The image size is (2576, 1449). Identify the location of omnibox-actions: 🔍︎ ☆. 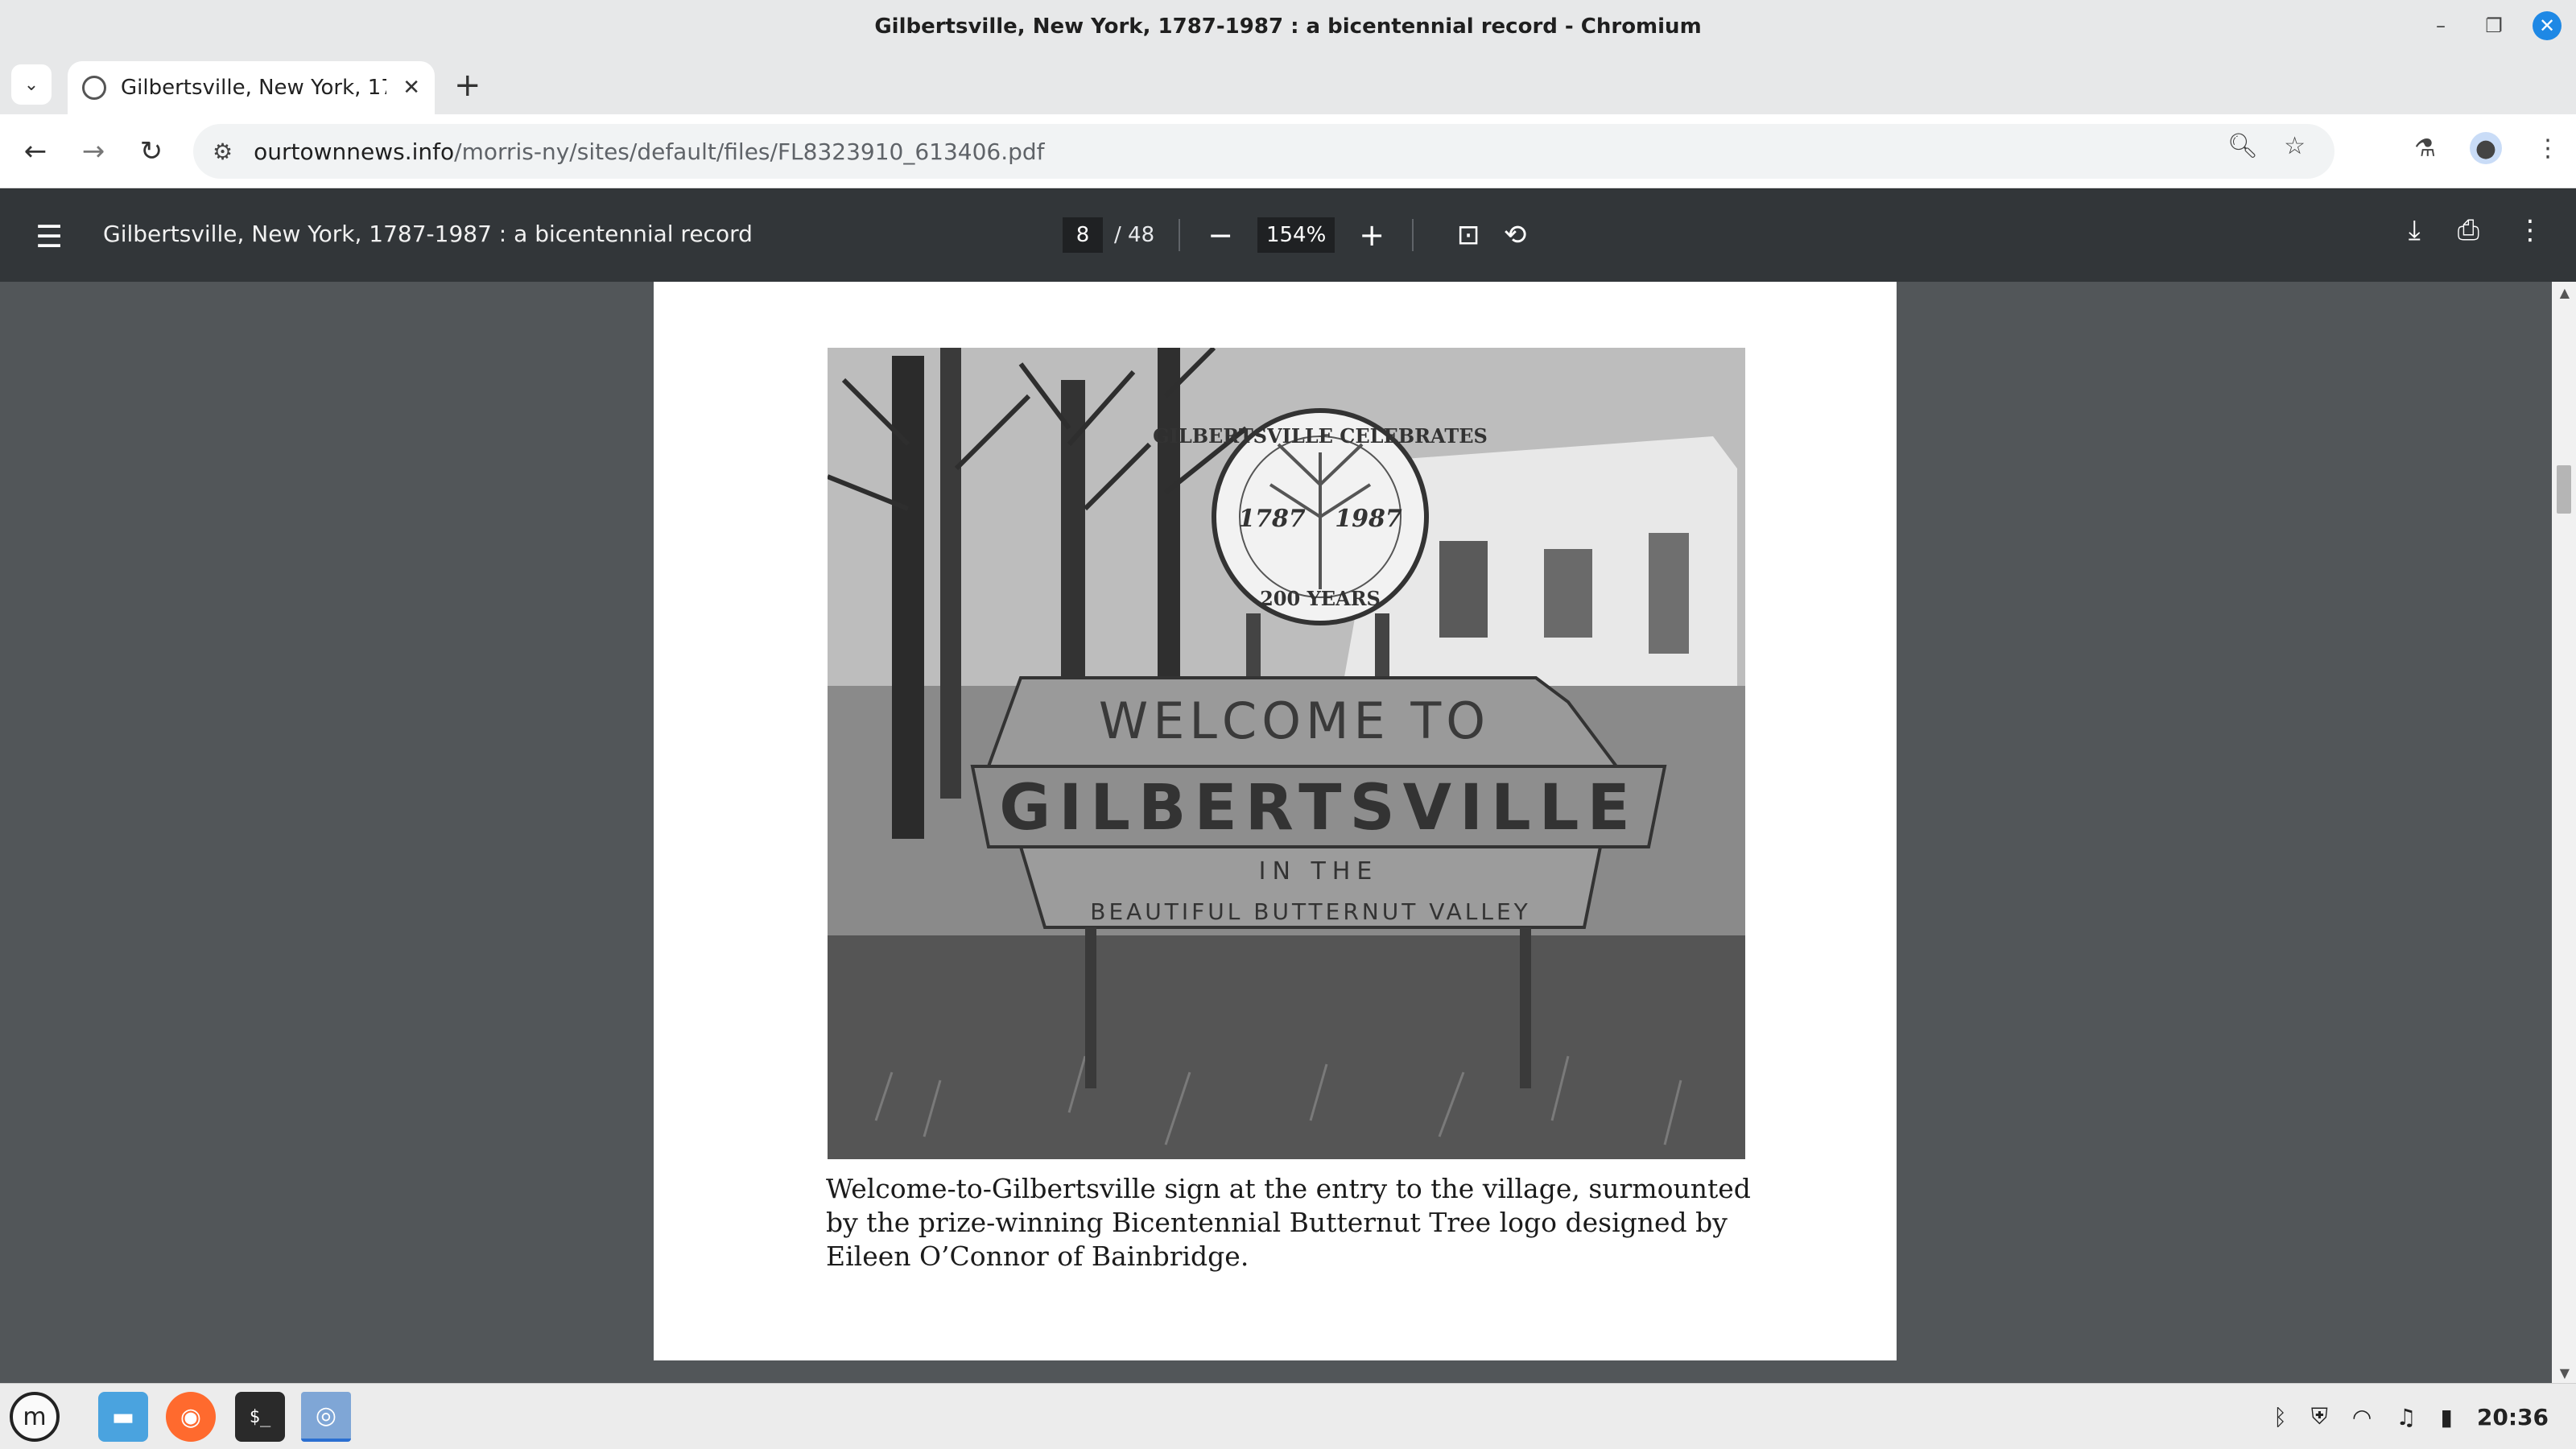
(2266, 146).